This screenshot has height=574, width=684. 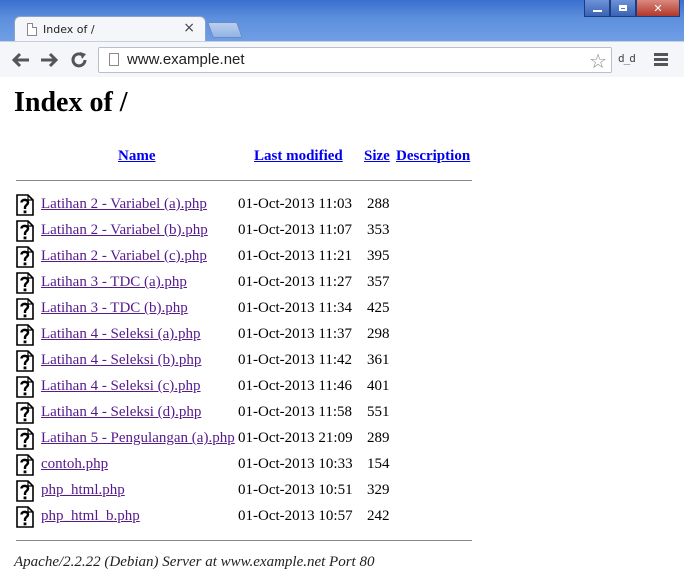 I want to click on address-bar: www.example.net ☆, so click(x=355, y=60).